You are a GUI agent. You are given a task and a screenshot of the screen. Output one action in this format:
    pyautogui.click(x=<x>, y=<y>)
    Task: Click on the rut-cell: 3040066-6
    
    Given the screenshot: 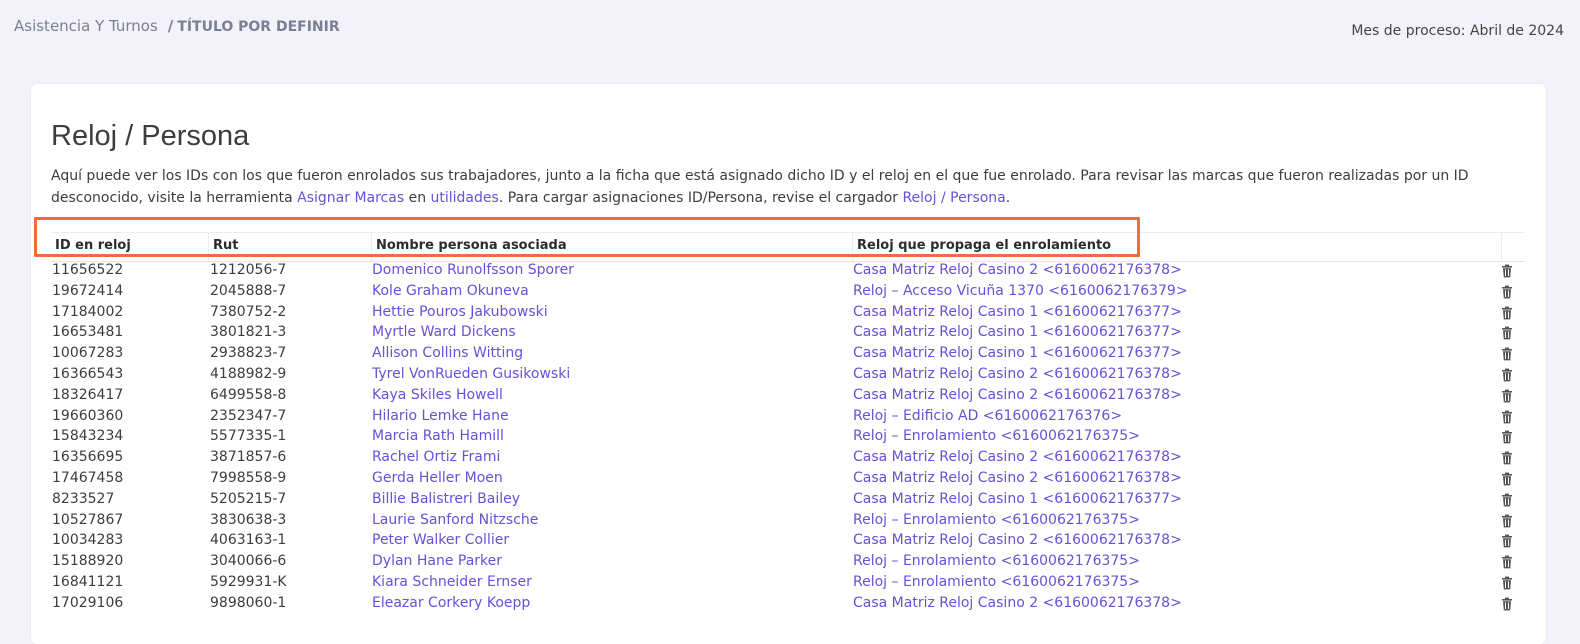 What is the action you would take?
    pyautogui.click(x=248, y=561)
    